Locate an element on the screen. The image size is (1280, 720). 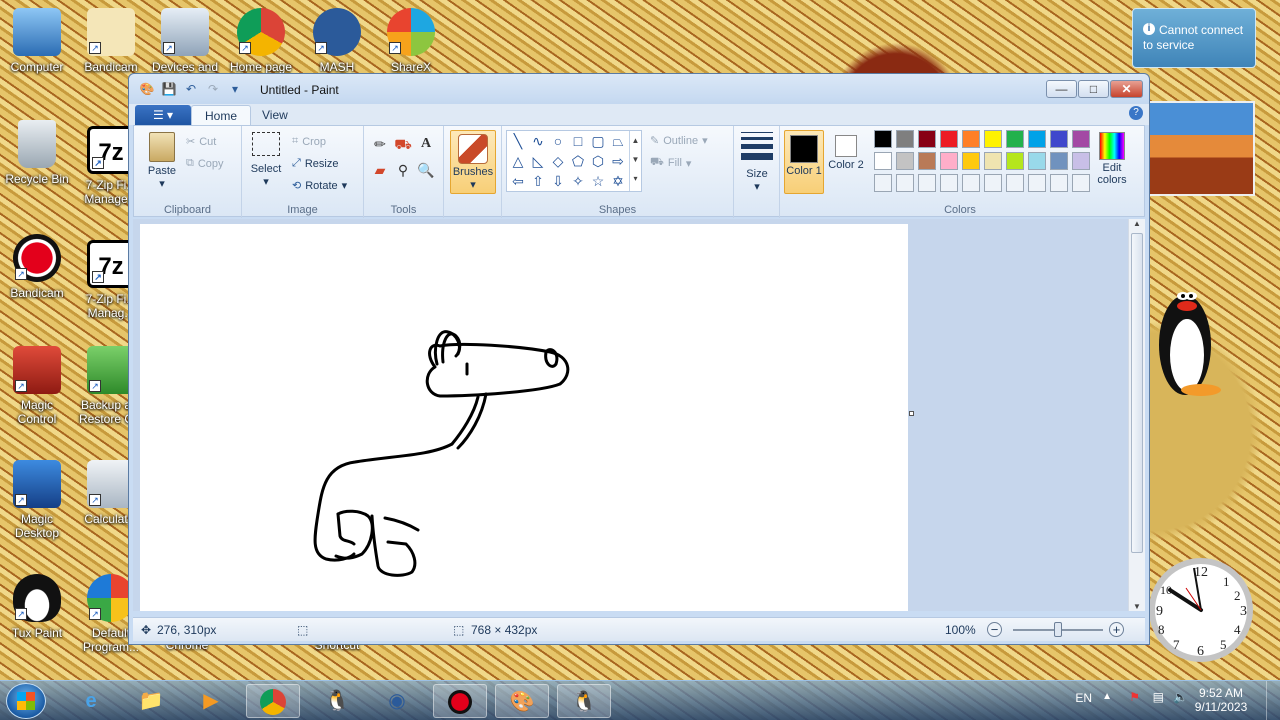
desktop-icon-mash: ↗ MASH is located at coordinates (337, 41).